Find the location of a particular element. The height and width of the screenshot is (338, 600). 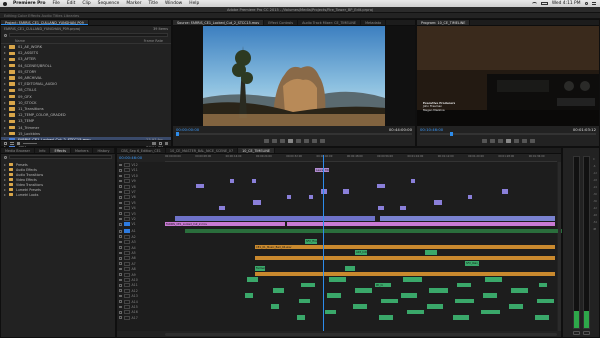

audio-clip: Farmer_Rain is located at coordinates (260, 268).